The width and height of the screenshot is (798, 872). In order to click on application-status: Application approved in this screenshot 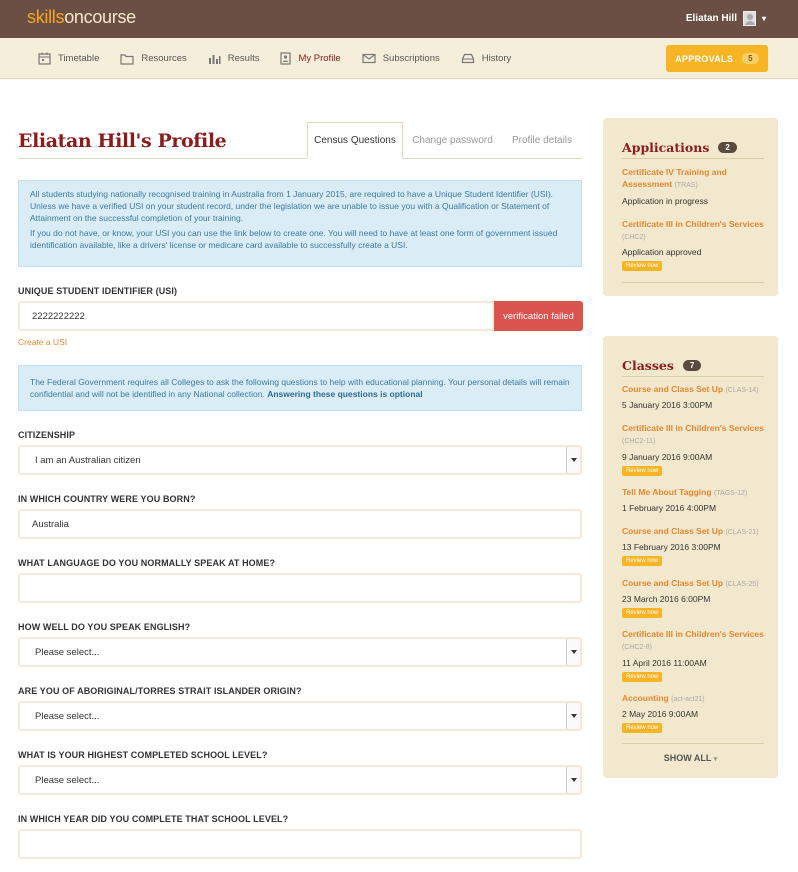, I will do `click(662, 252)`.